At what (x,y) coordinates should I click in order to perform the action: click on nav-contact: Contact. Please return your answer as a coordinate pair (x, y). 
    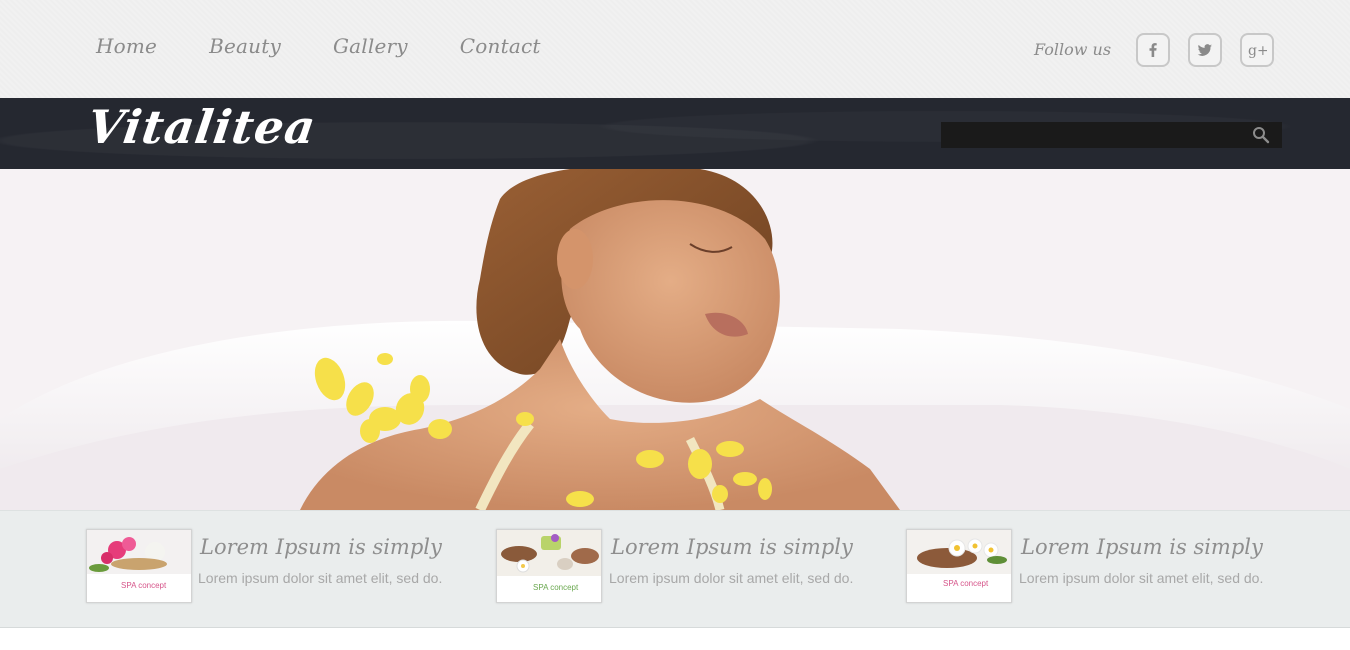
    Looking at the image, I should click on (500, 46).